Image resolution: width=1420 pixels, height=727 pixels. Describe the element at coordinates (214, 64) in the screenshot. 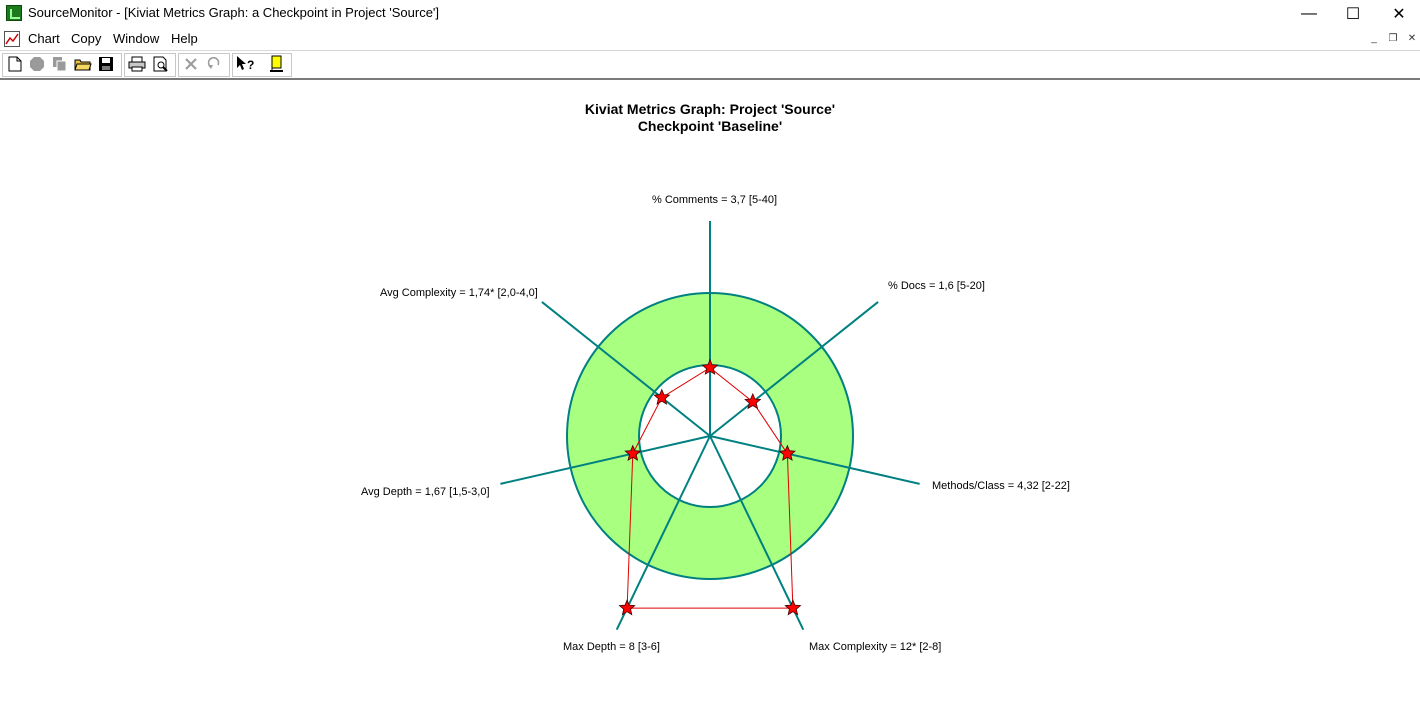

I see `undo-icon` at that location.